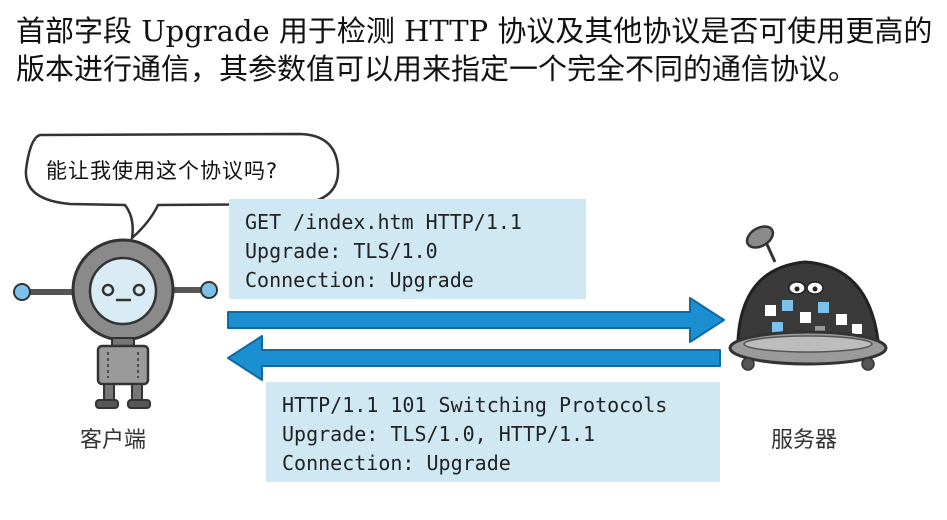  What do you see at coordinates (808, 298) in the screenshot?
I see `server-robot-icon` at bounding box center [808, 298].